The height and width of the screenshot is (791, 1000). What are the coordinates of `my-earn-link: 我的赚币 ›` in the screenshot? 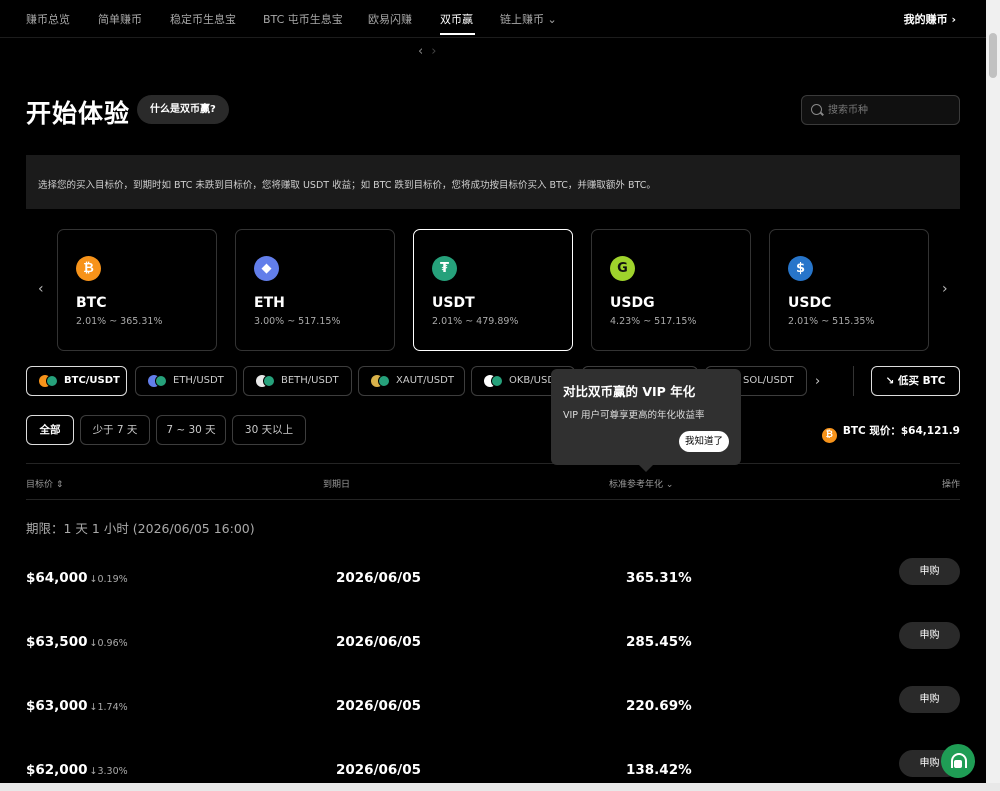 It's located at (930, 19).